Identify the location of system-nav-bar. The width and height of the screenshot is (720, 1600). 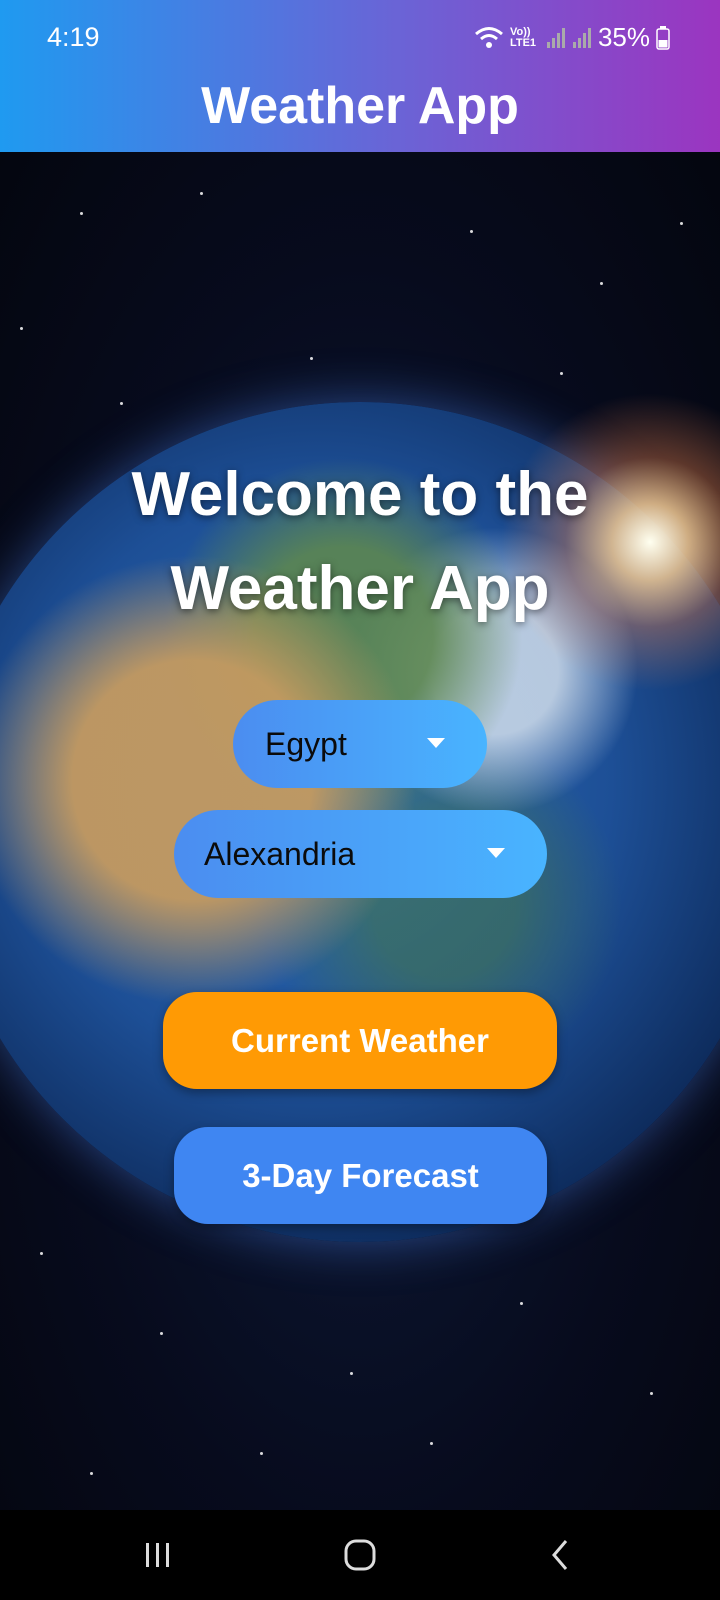
(360, 1555).